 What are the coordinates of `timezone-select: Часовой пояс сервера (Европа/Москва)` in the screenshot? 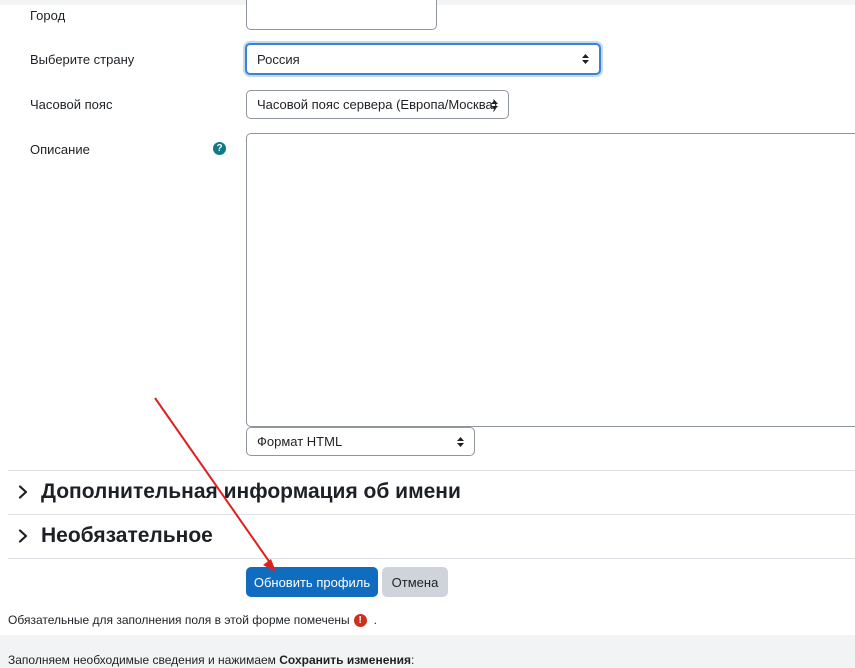 It's located at (377, 104).